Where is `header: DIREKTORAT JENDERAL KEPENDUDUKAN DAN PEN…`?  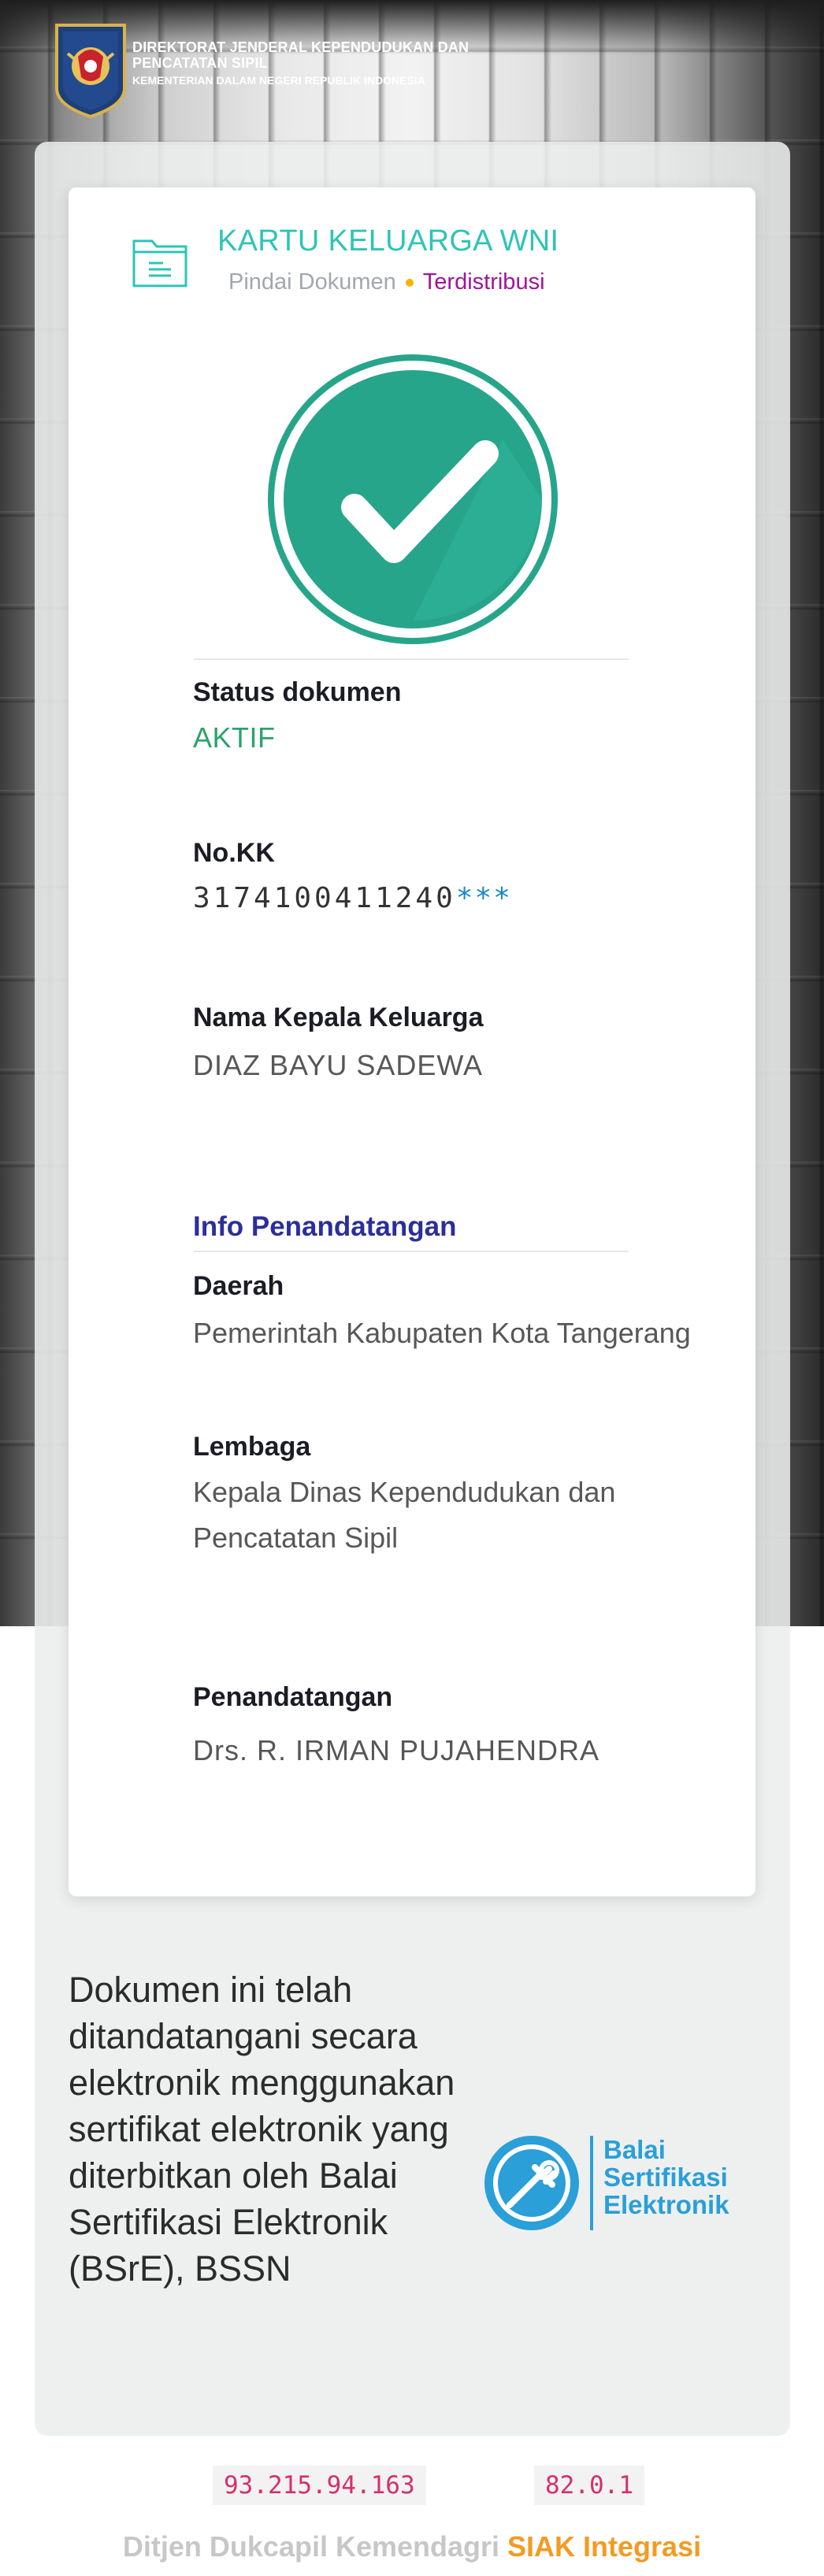
header: DIREKTORAT JENDERAL KEPENDUDUKAN DAN PEN… is located at coordinates (260, 73).